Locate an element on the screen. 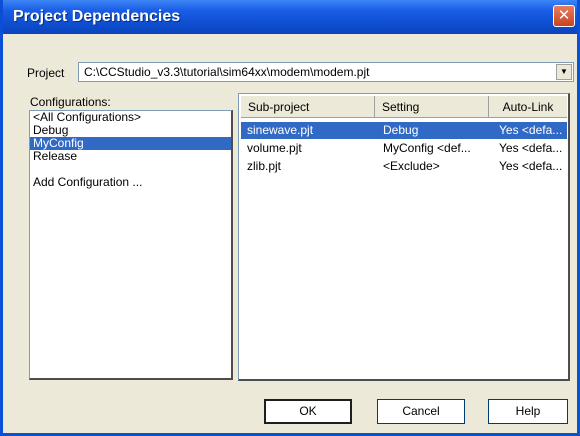 This screenshot has height=436, width=580. column-header-auto-link: Auto-Link is located at coordinates (528, 107).